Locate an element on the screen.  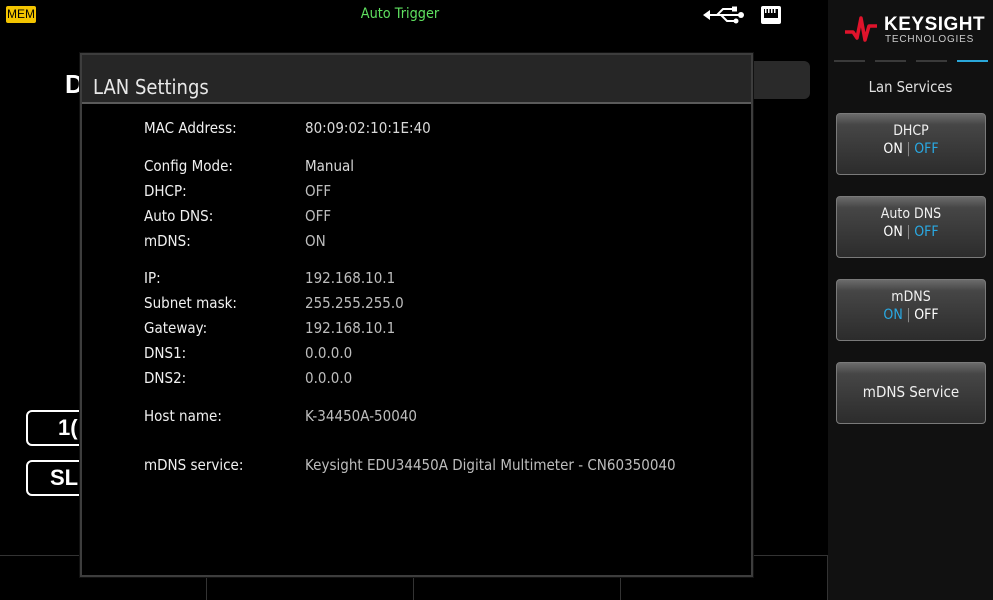
gateway-row: Gateway: 192.168.10.1 is located at coordinates (412, 331).